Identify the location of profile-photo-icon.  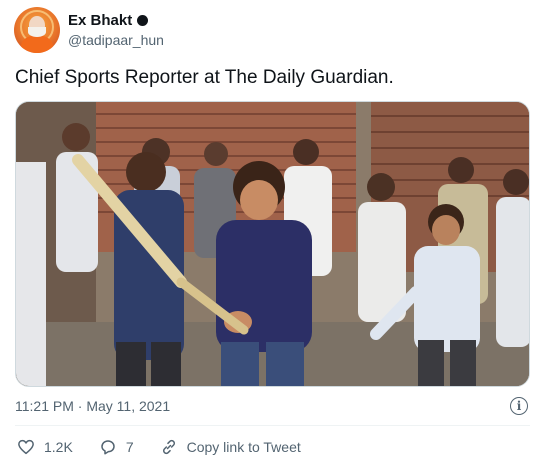
(37, 30).